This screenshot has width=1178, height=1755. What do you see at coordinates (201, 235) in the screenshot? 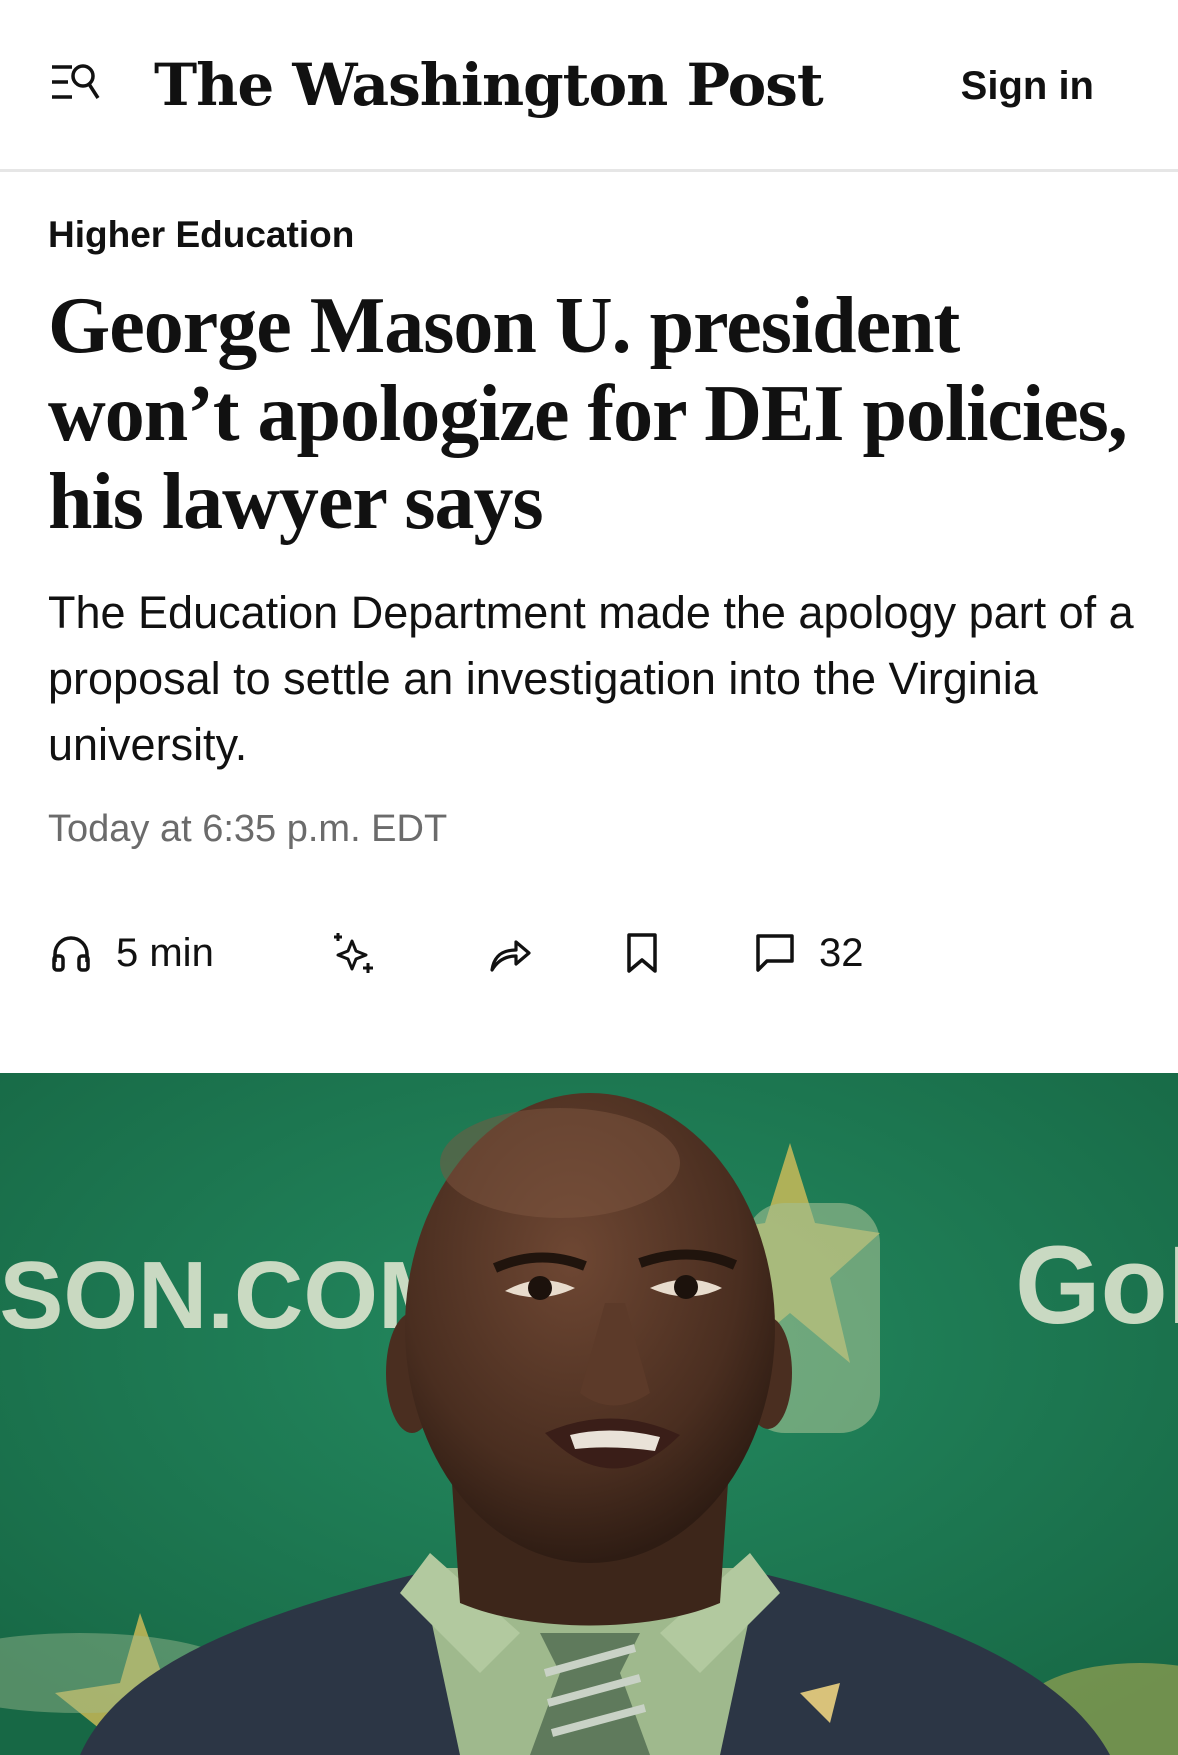
I see `section-kicker: Higher Education` at bounding box center [201, 235].